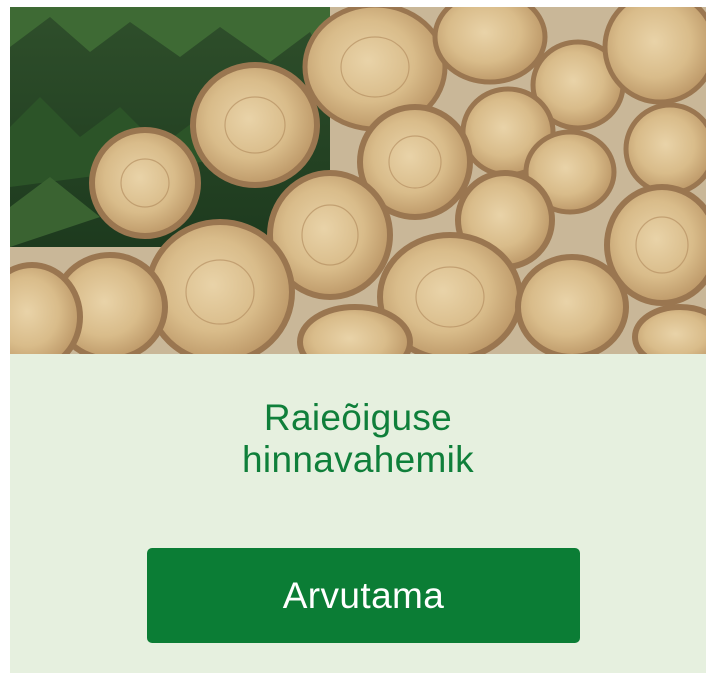 This screenshot has height=679, width=706. I want to click on card-title-line-1: Raieõiguse, so click(358, 417).